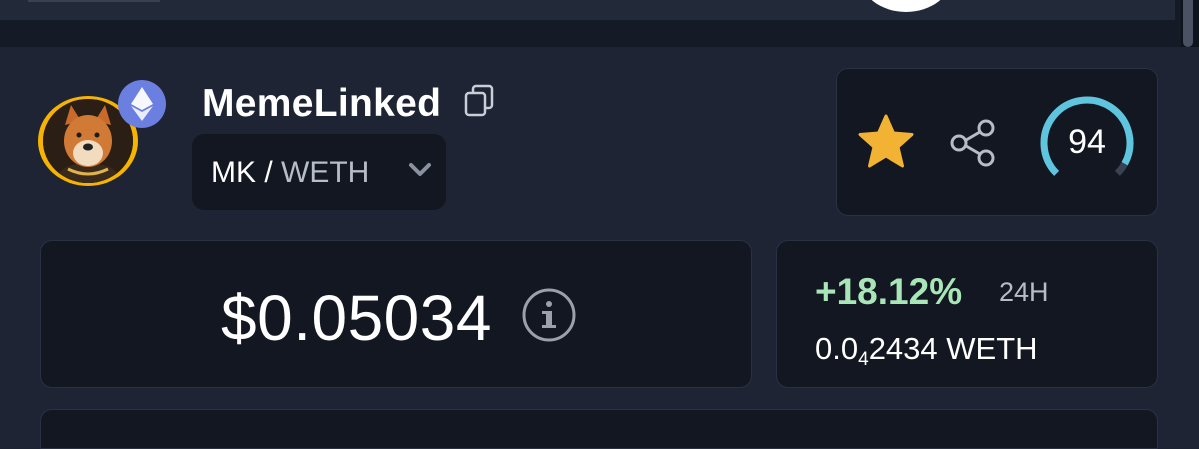 This screenshot has height=449, width=1199. What do you see at coordinates (973, 143) in the screenshot?
I see `share-icon` at bounding box center [973, 143].